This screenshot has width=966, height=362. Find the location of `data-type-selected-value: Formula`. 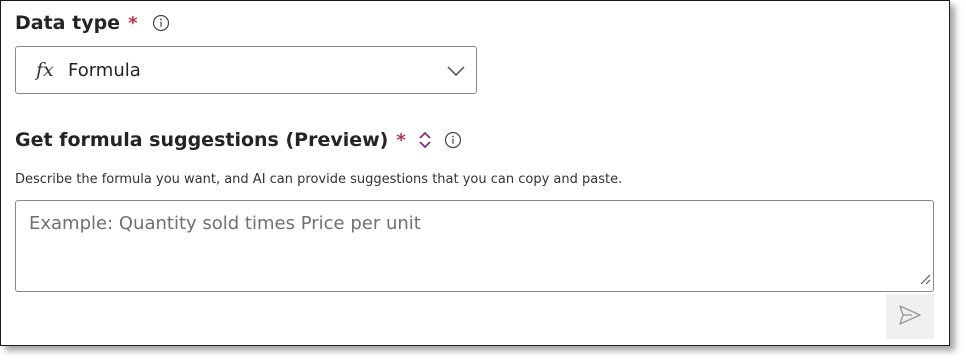

data-type-selected-value: Formula is located at coordinates (104, 70).